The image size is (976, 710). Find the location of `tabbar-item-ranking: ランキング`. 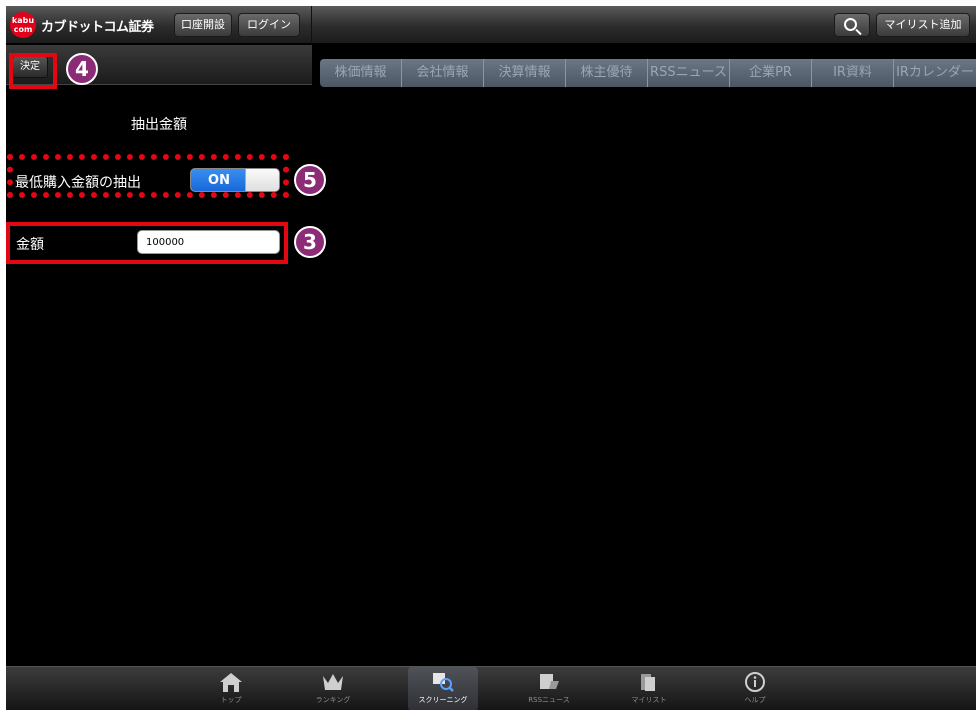

tabbar-item-ranking: ランキング is located at coordinates (333, 688).